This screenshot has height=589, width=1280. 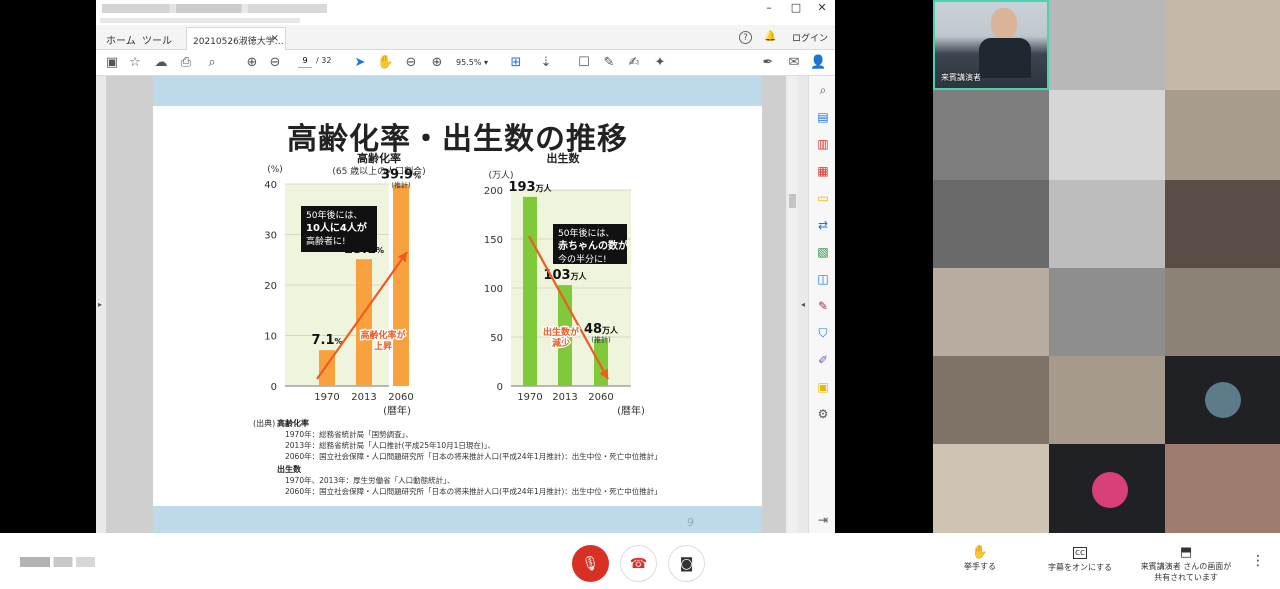 I want to click on camera-button: ◙, so click(x=686, y=563).